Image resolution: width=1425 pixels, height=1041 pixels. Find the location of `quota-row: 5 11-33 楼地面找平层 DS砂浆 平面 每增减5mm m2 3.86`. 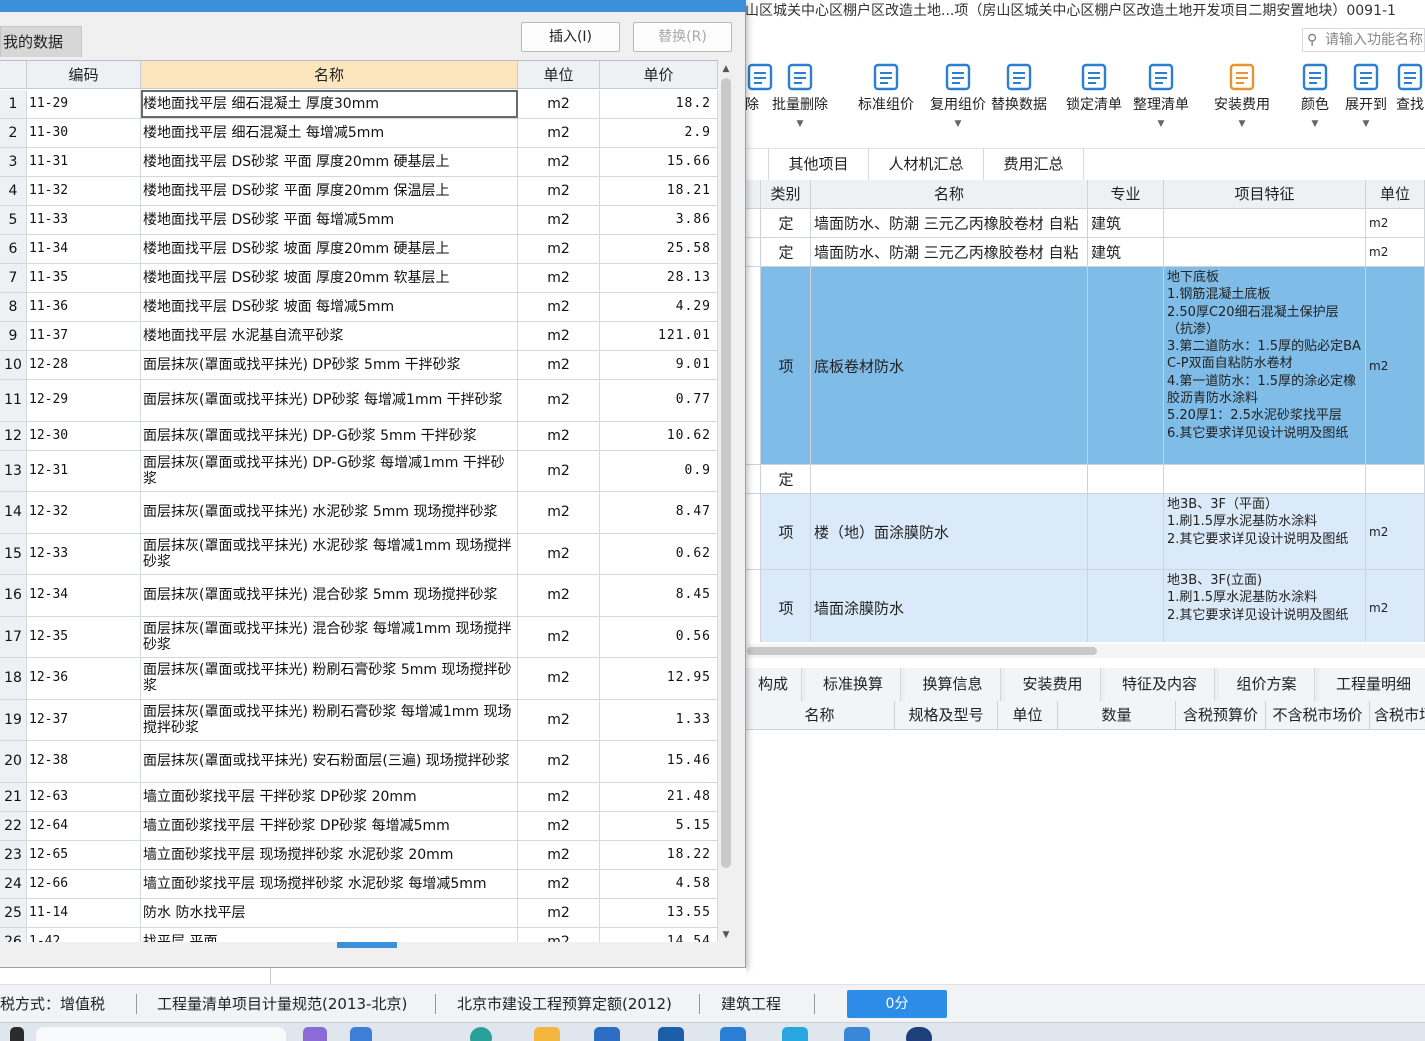

quota-row: 5 11-33 楼地面找平层 DS砂浆 平面 每增减5mm m2 3.86 is located at coordinates (359, 220).